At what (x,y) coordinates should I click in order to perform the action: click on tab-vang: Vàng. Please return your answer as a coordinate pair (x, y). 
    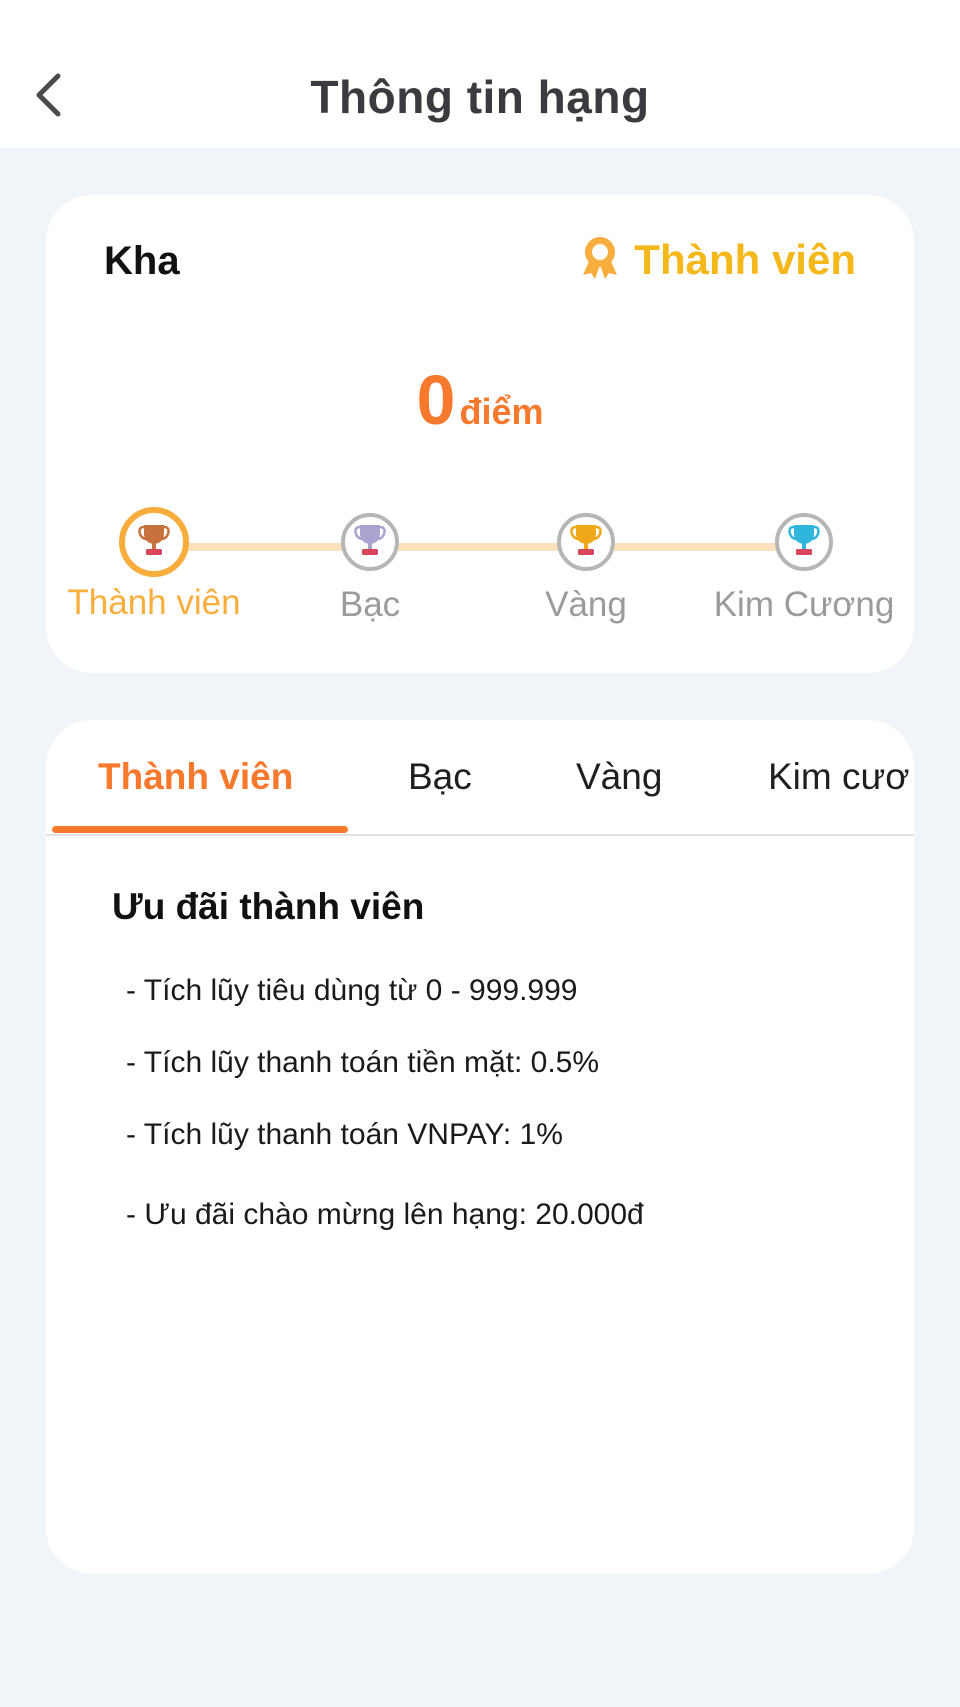
    Looking at the image, I should click on (619, 777).